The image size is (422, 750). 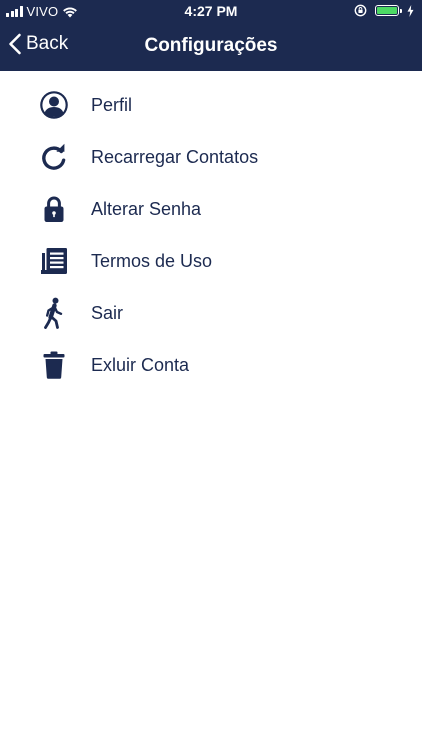 I want to click on menu-item-label: Perfil, so click(x=112, y=104).